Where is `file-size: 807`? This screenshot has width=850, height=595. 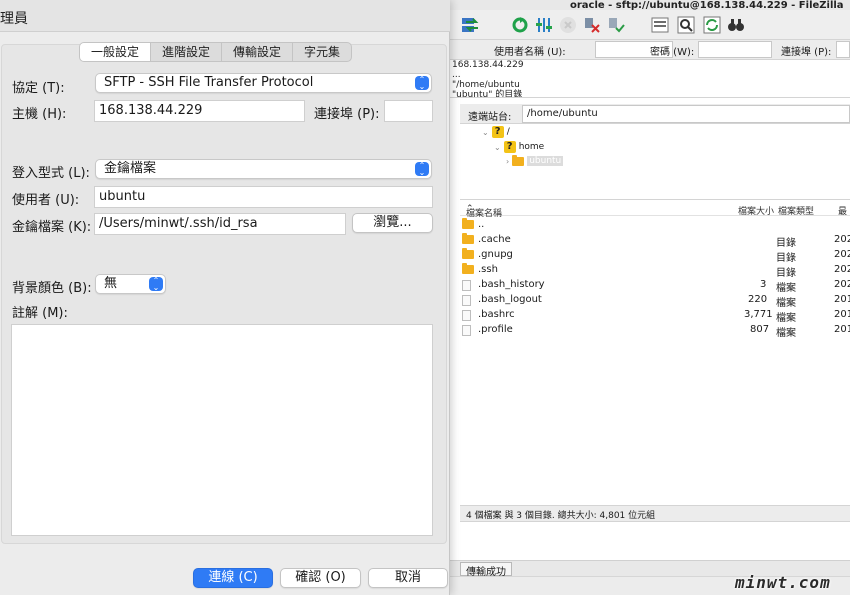 file-size: 807 is located at coordinates (760, 329).